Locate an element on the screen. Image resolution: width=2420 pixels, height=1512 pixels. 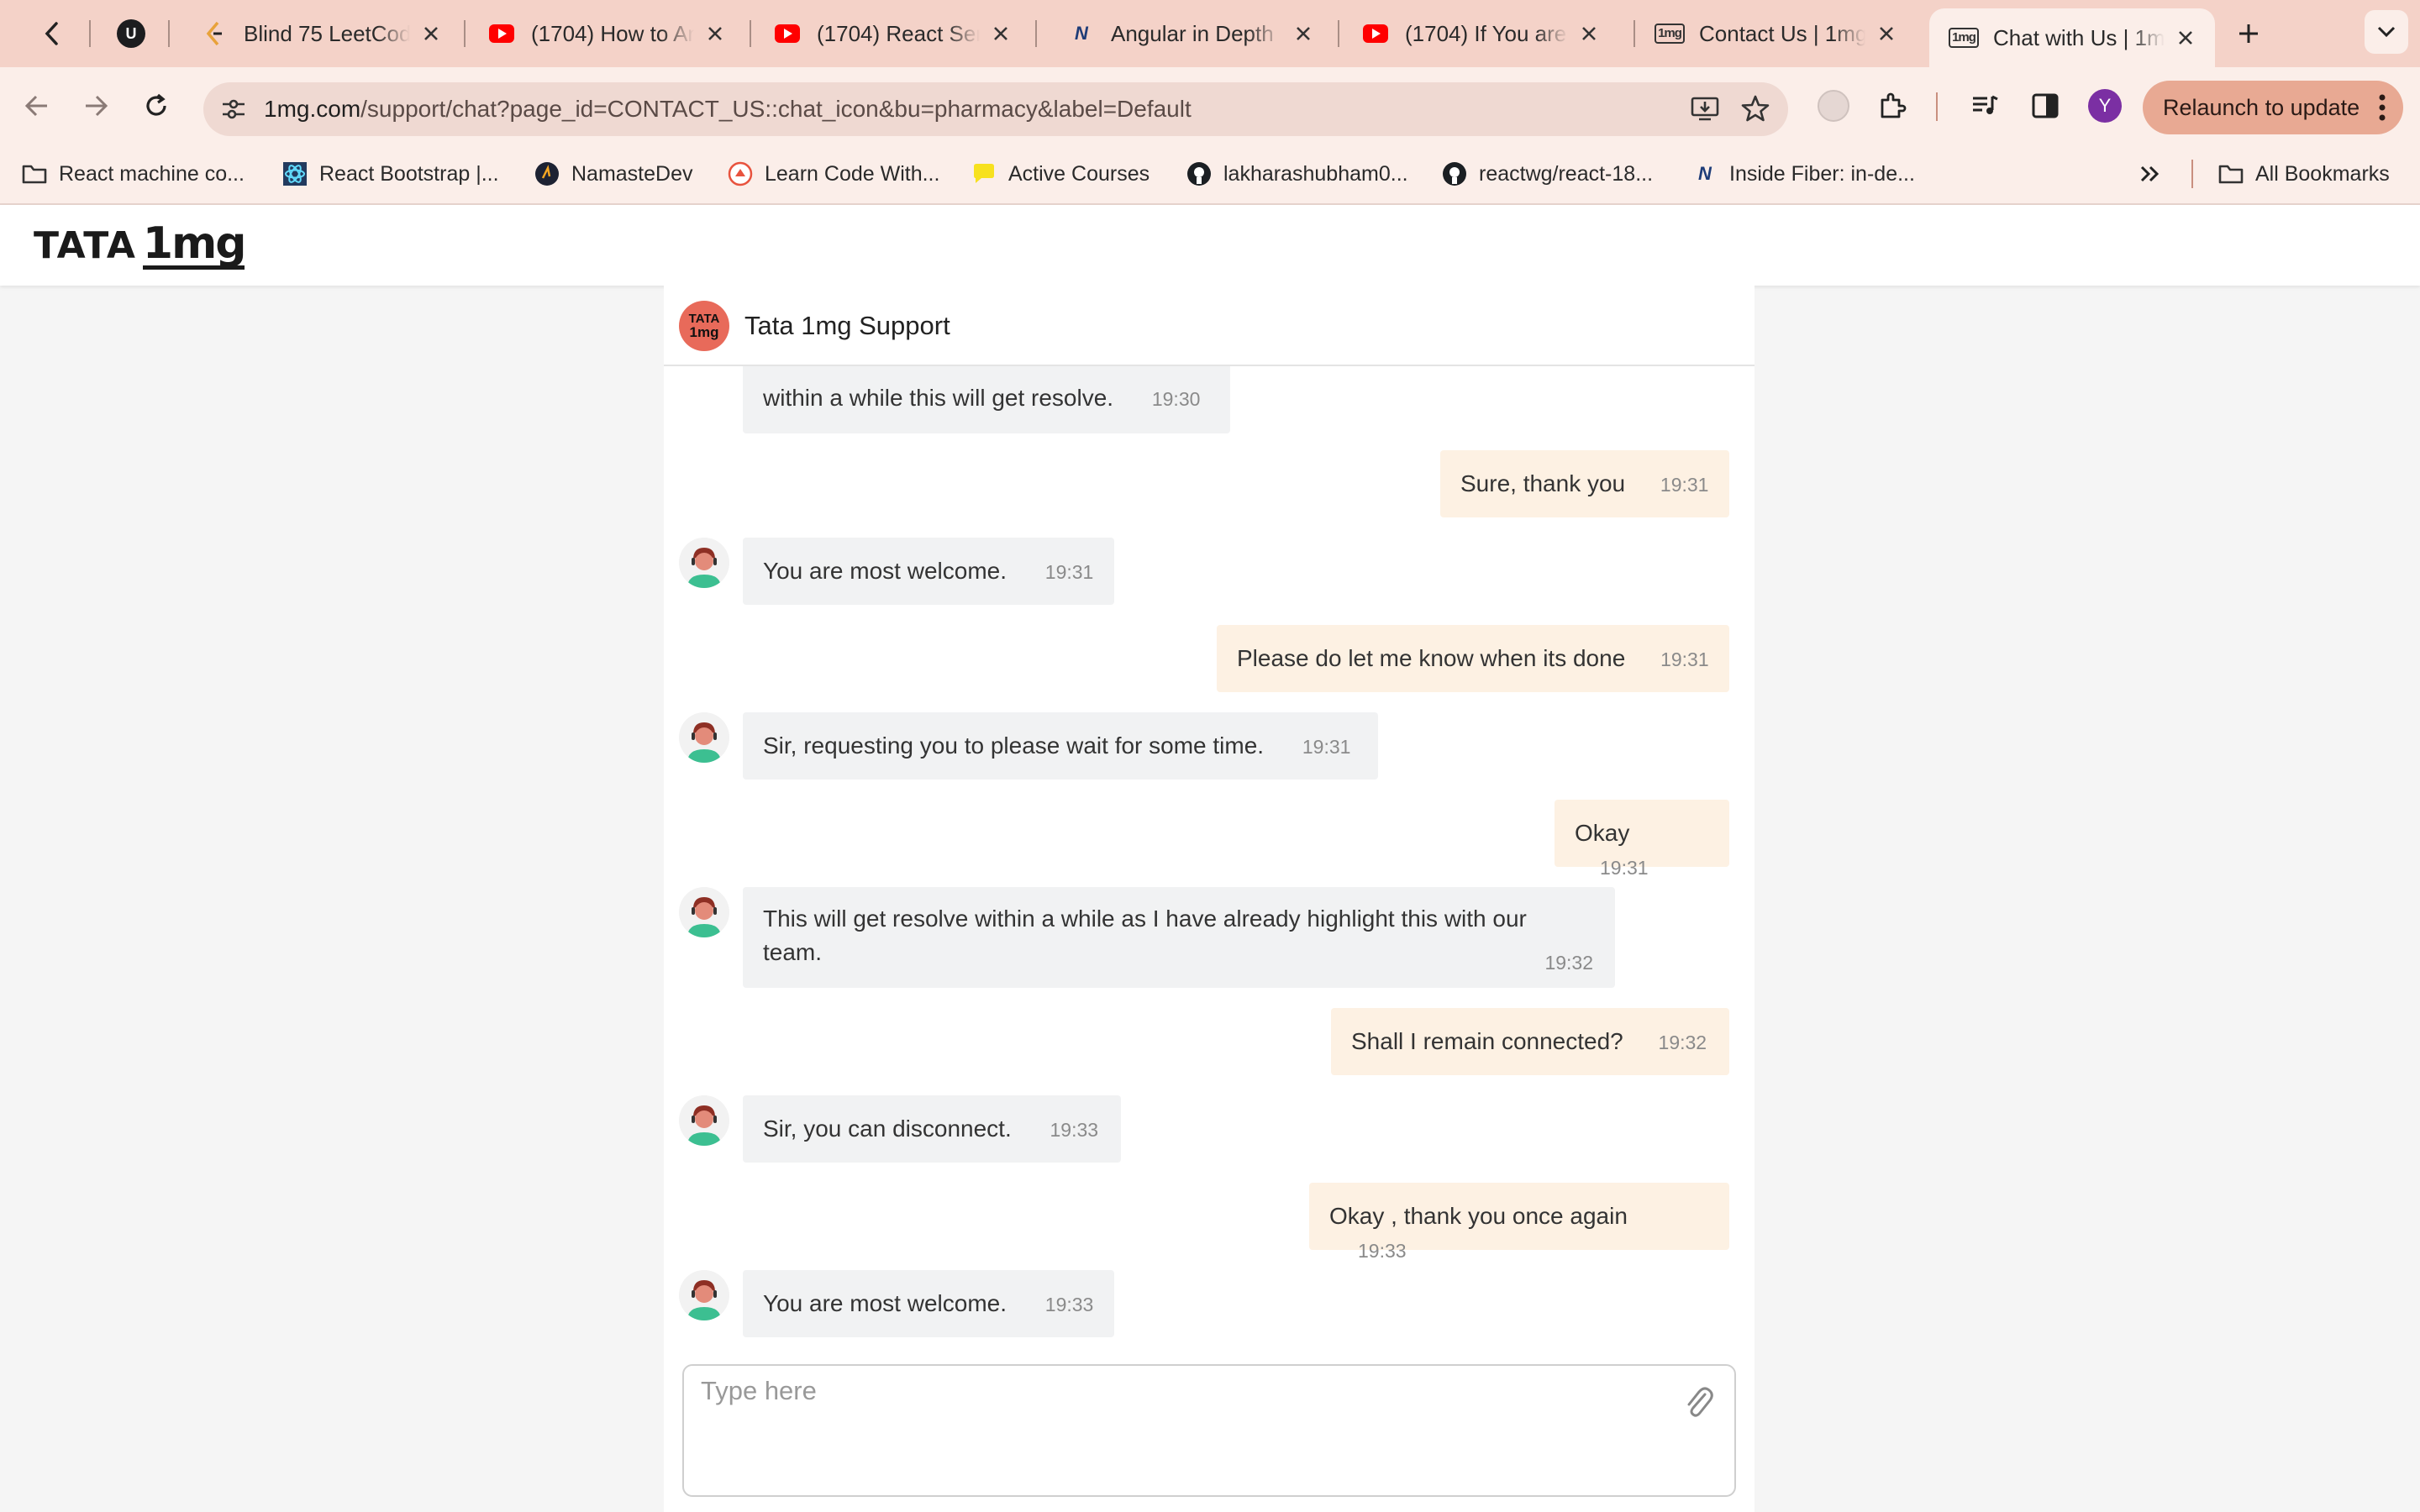
tab-title: Angular in Depth is located at coordinates (1193, 33).